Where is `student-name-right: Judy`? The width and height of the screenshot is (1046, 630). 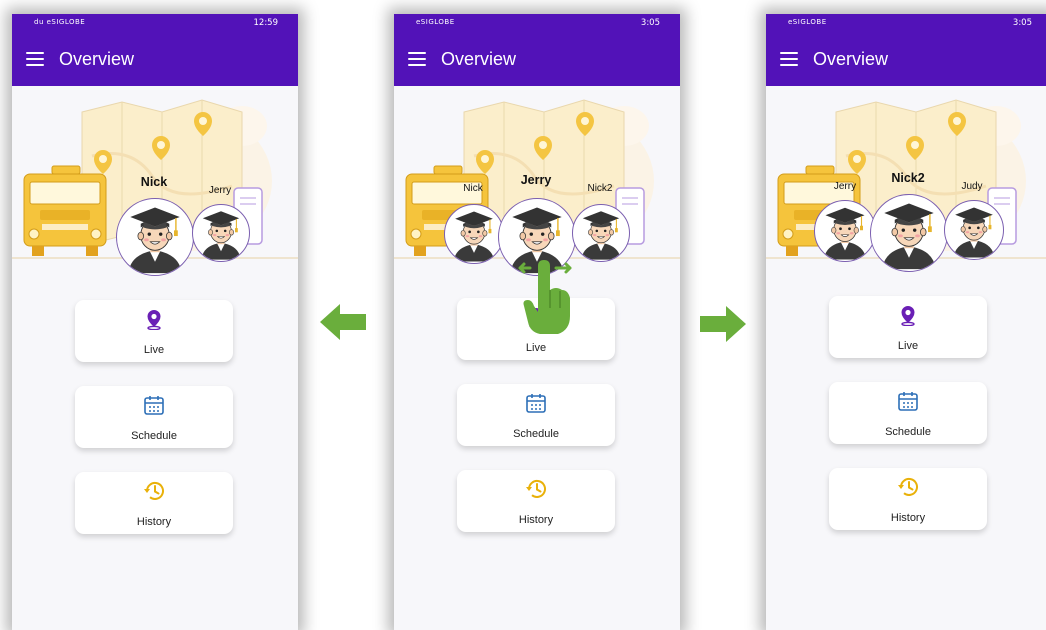
student-name-right: Judy is located at coordinates (972, 186).